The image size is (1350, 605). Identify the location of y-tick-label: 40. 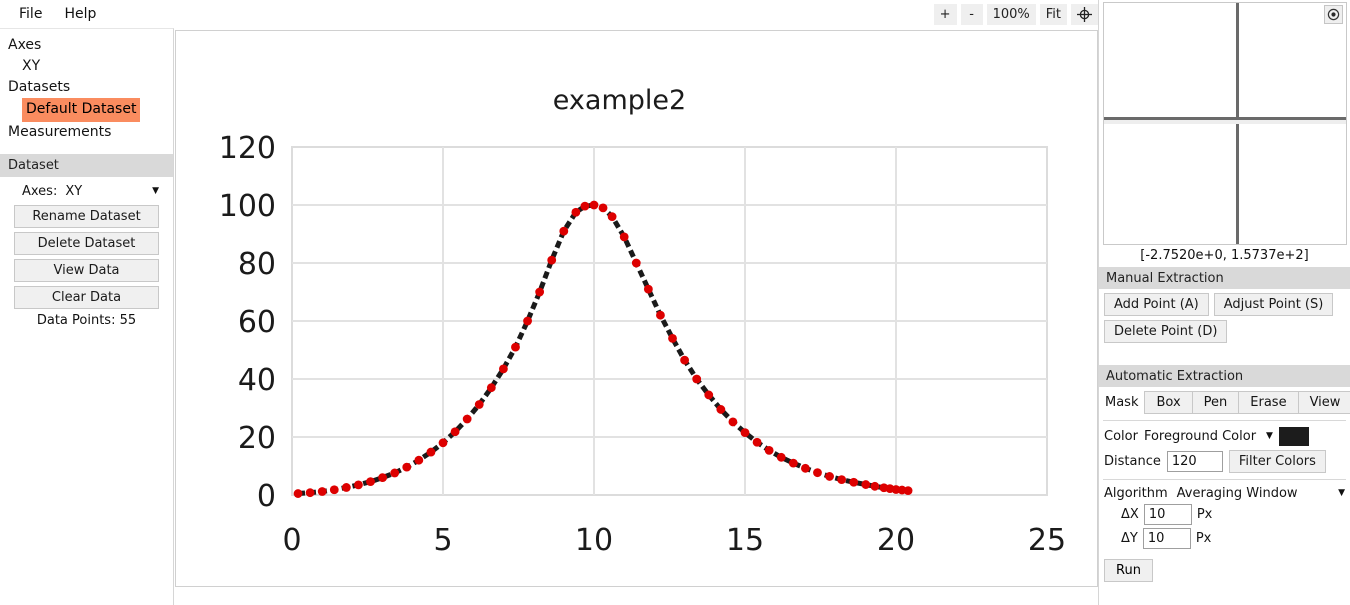
(257, 380).